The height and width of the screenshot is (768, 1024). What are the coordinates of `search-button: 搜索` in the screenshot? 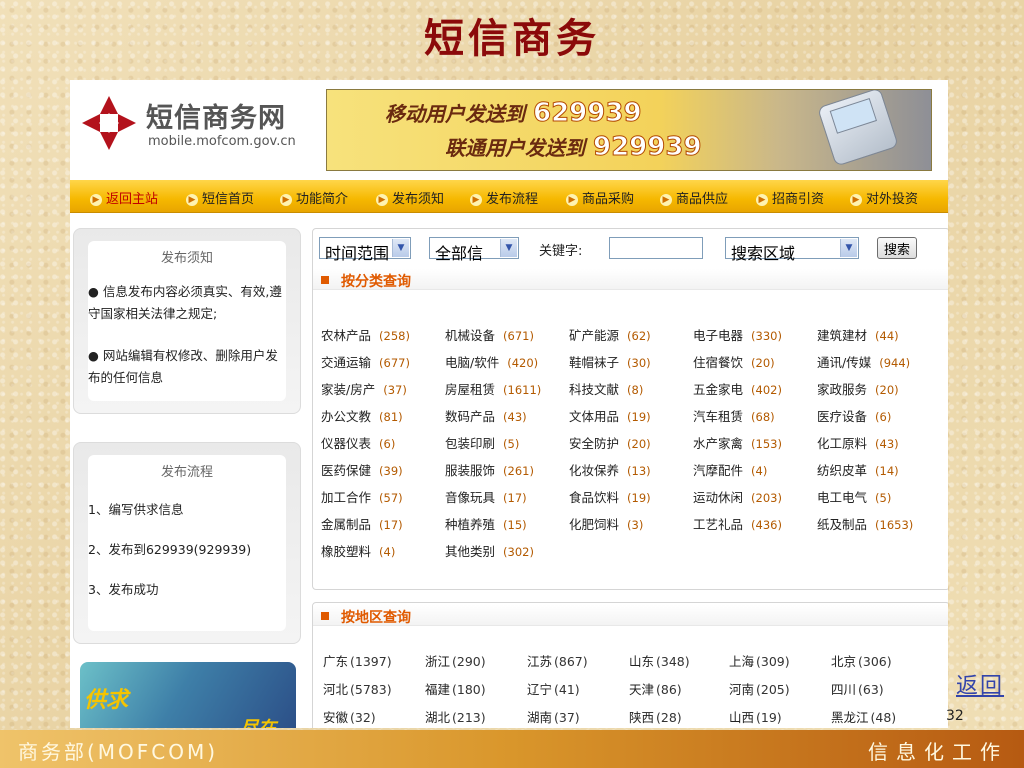 It's located at (897, 248).